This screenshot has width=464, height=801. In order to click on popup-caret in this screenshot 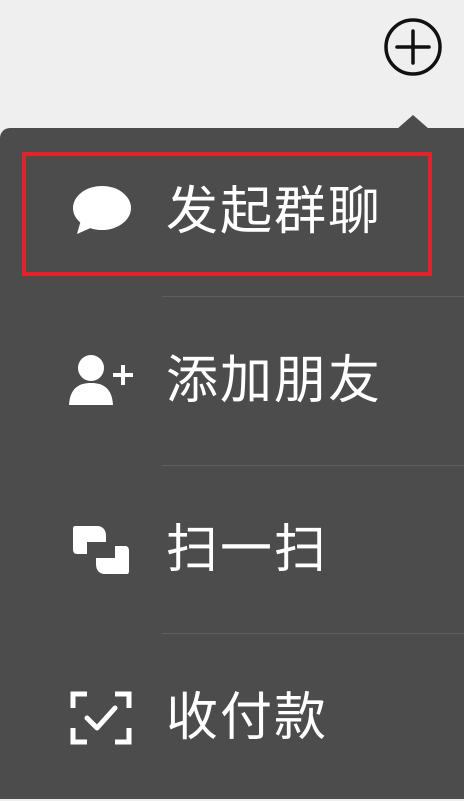, I will do `click(413, 122)`.